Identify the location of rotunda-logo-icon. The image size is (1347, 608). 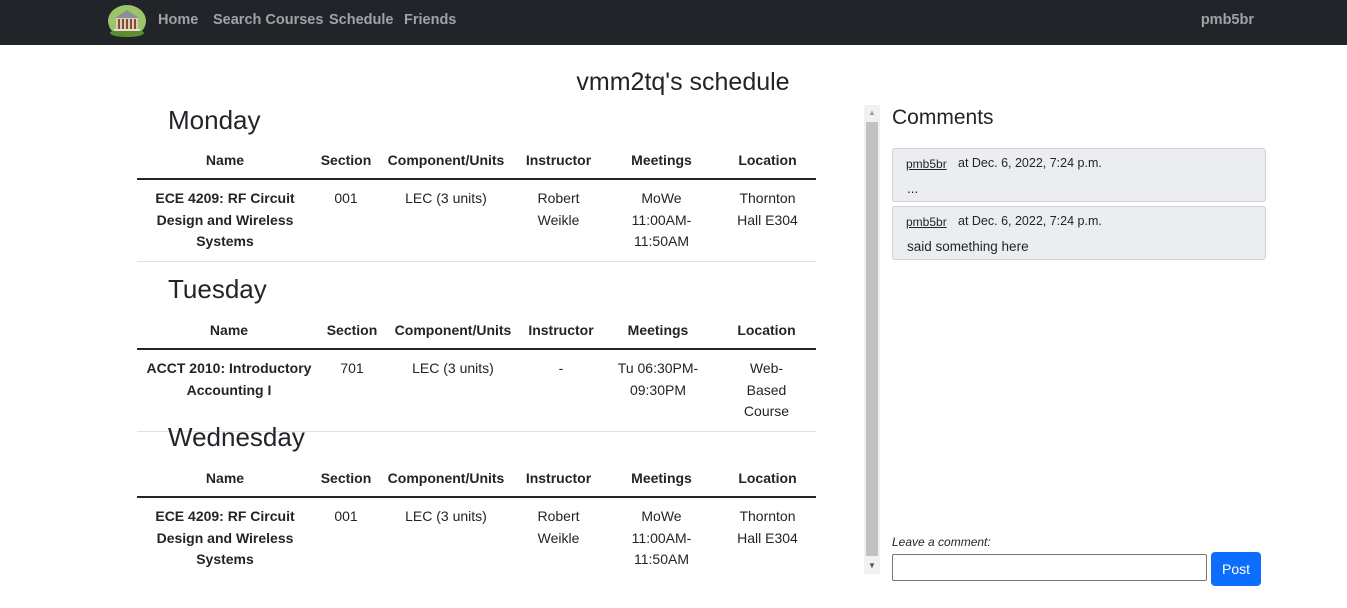
(127, 20).